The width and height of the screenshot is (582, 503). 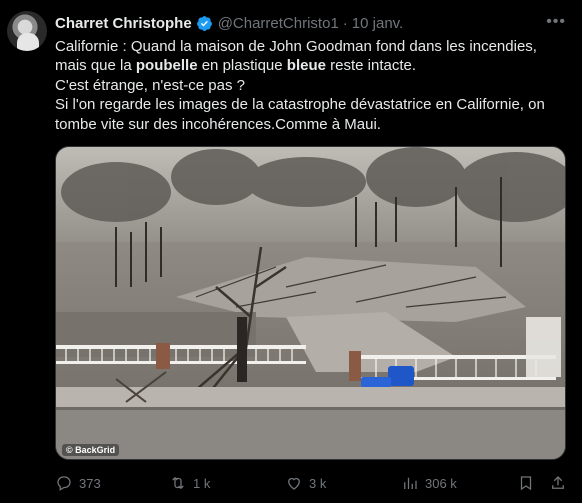 I want to click on views-icon, so click(x=410, y=483).